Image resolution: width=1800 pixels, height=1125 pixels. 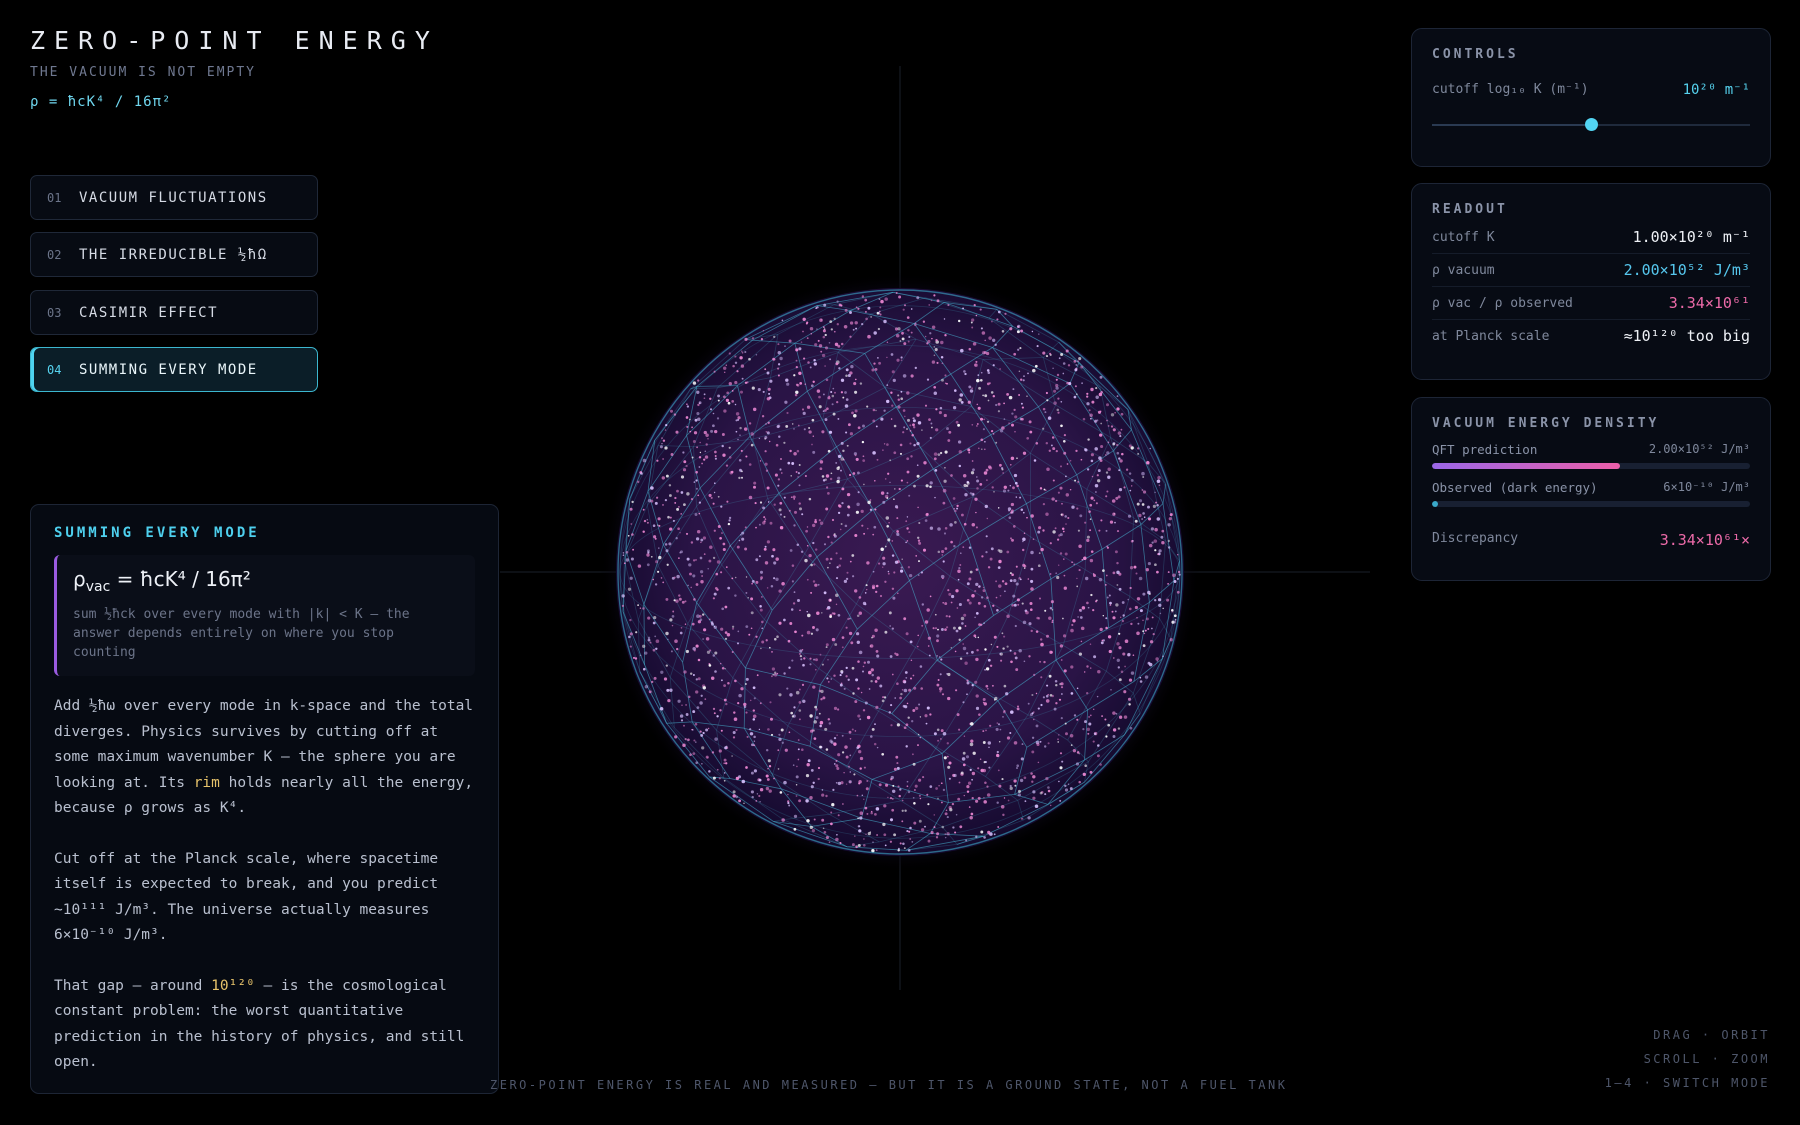 What do you see at coordinates (1709, 303) in the screenshot?
I see `readout-value: 3.34×10⁶¹` at bounding box center [1709, 303].